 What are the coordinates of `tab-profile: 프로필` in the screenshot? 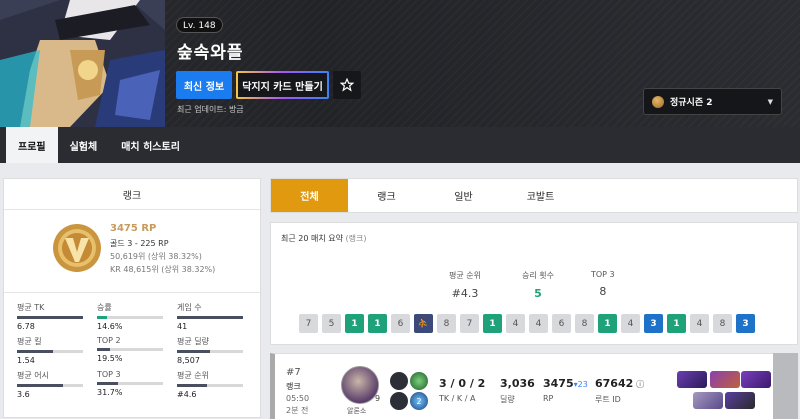 It's located at (32, 145).